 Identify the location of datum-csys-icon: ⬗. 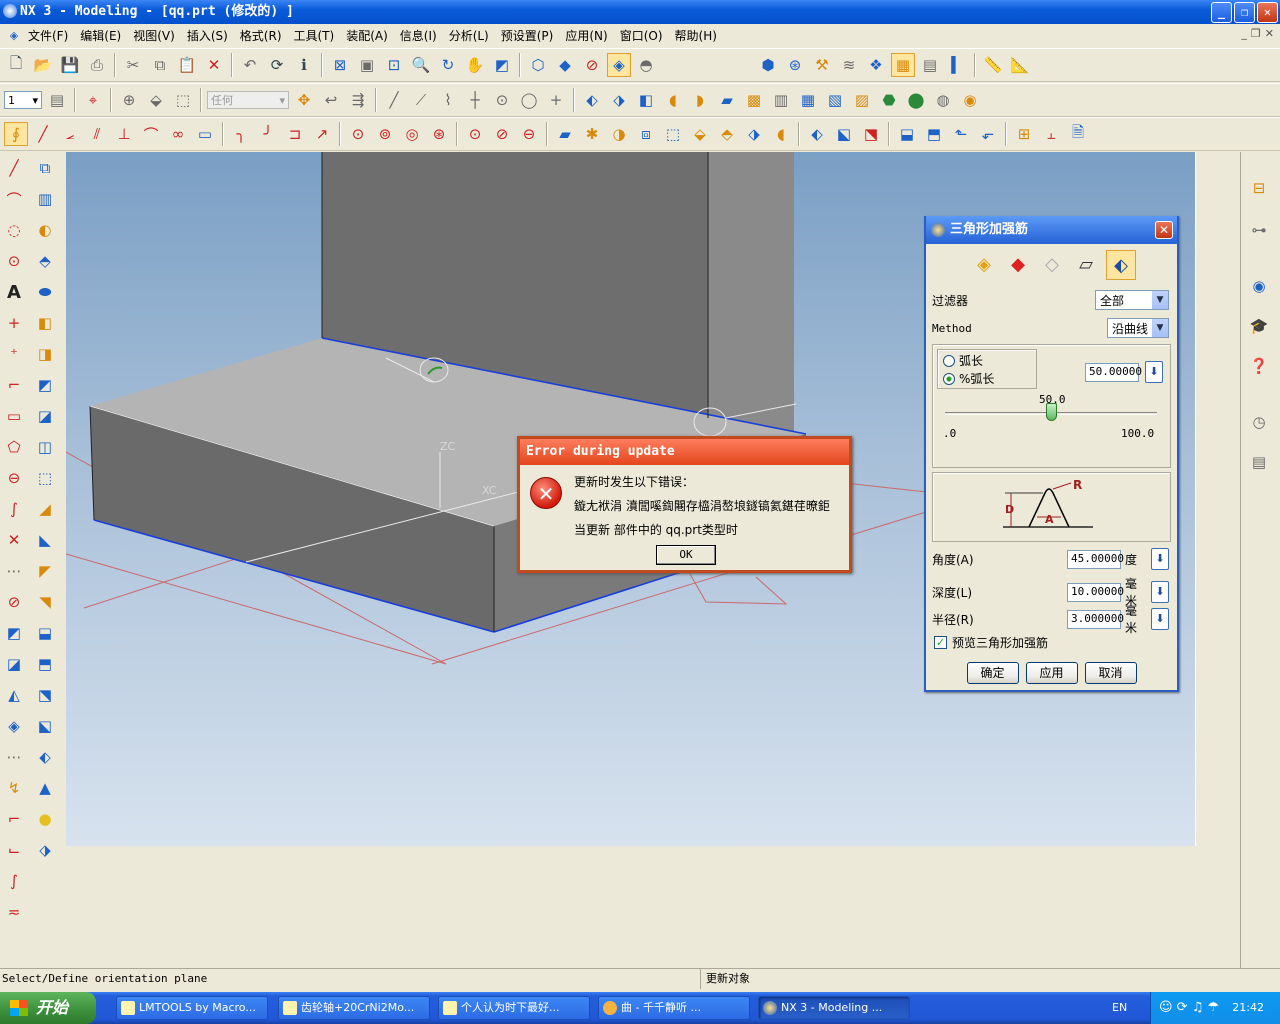
(45, 850).